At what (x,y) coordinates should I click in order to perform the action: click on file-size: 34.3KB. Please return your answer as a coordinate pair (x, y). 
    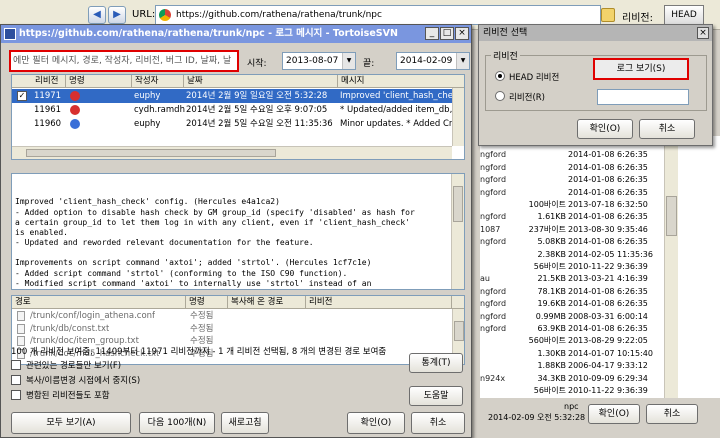
    Looking at the image, I should click on (551, 378).